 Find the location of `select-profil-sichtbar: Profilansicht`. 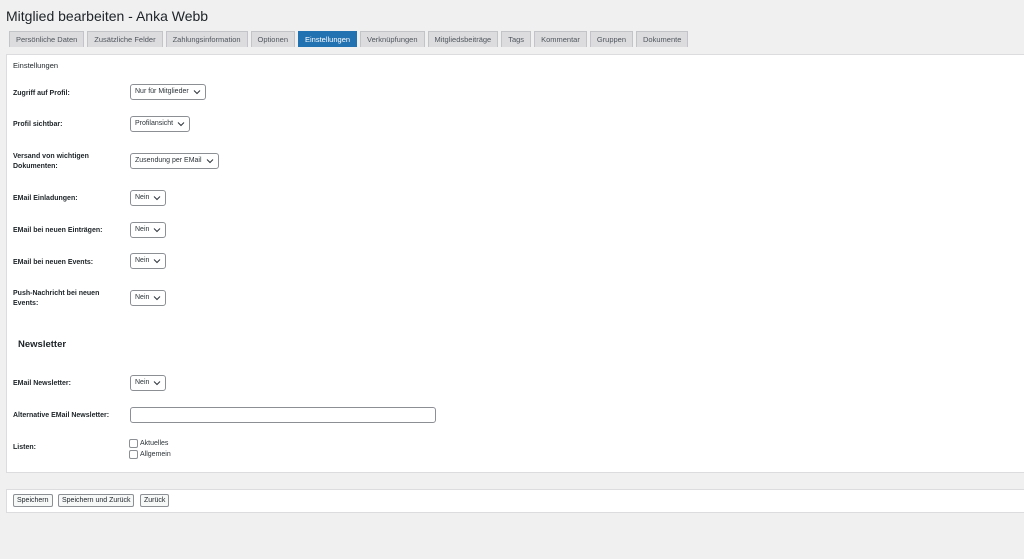

select-profil-sichtbar: Profilansicht is located at coordinates (160, 124).